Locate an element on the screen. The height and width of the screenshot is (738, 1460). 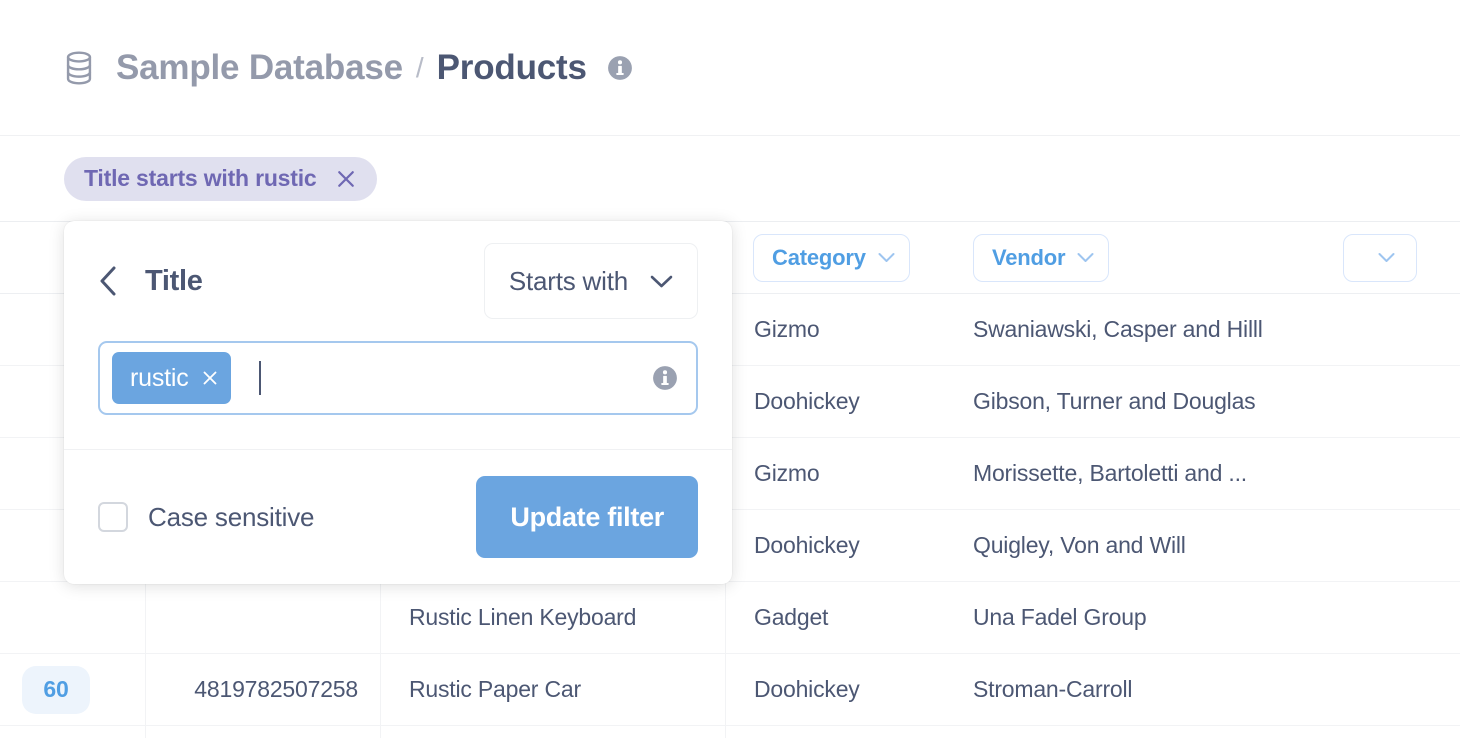
operator-select: Starts with is located at coordinates (590, 281).